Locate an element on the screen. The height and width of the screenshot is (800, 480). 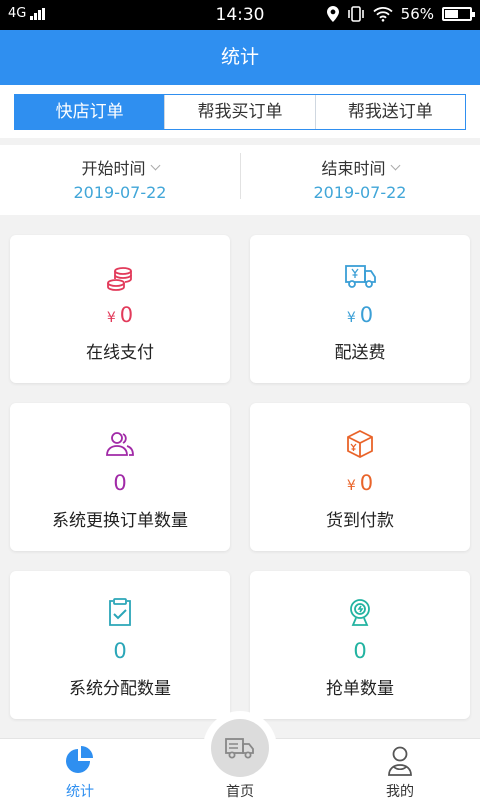
stat-card-system-assigned: 0 系统分配数量 is located at coordinates (120, 645).